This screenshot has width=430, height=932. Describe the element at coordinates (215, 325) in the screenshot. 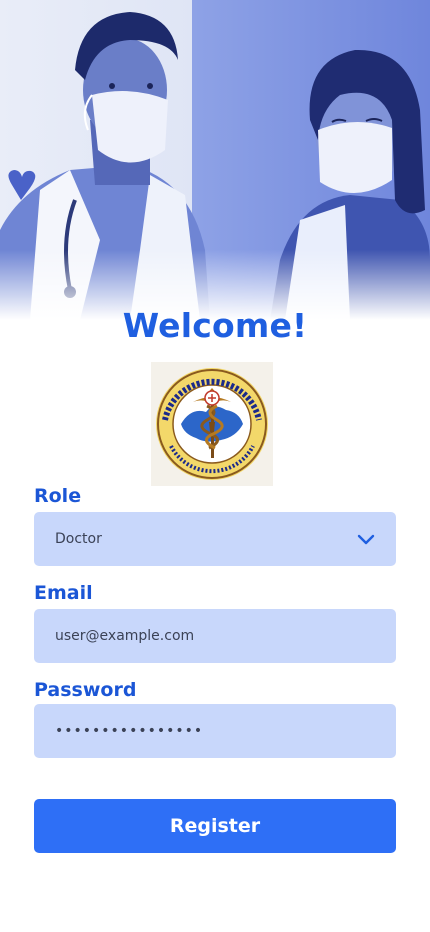

I see `page-title: Welcome!` at that location.